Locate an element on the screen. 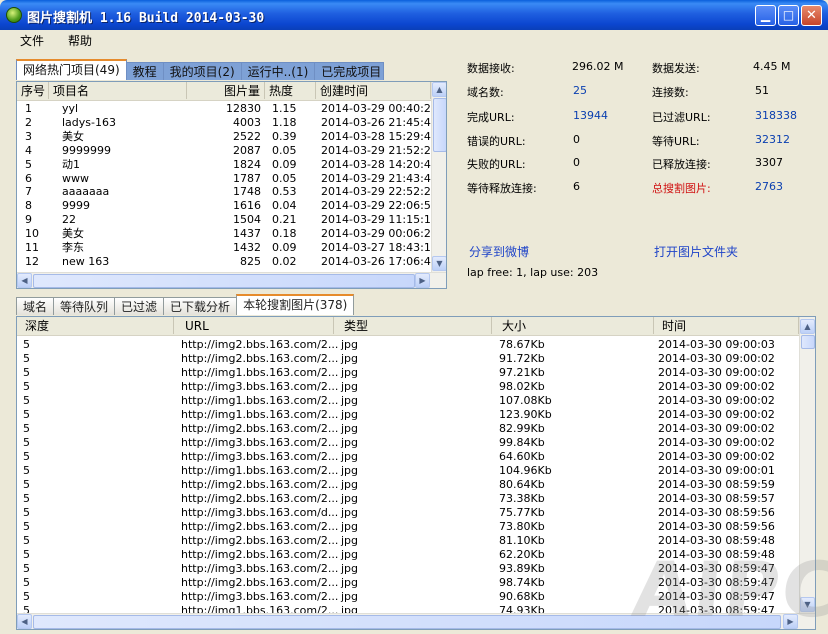 This screenshot has height=634, width=828. stat-done-url-value: 13944 is located at coordinates (590, 115).